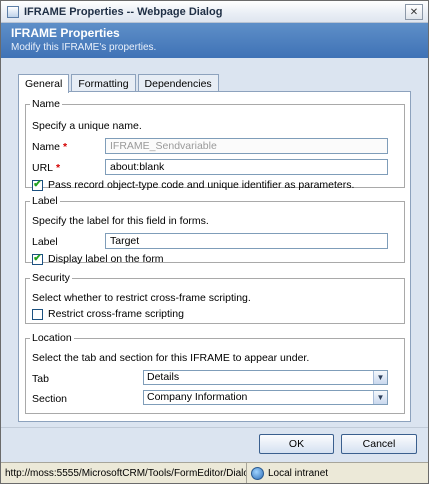 The image size is (429, 484). Describe the element at coordinates (58, 168) in the screenshot. I see `url-required-marker: *` at that location.